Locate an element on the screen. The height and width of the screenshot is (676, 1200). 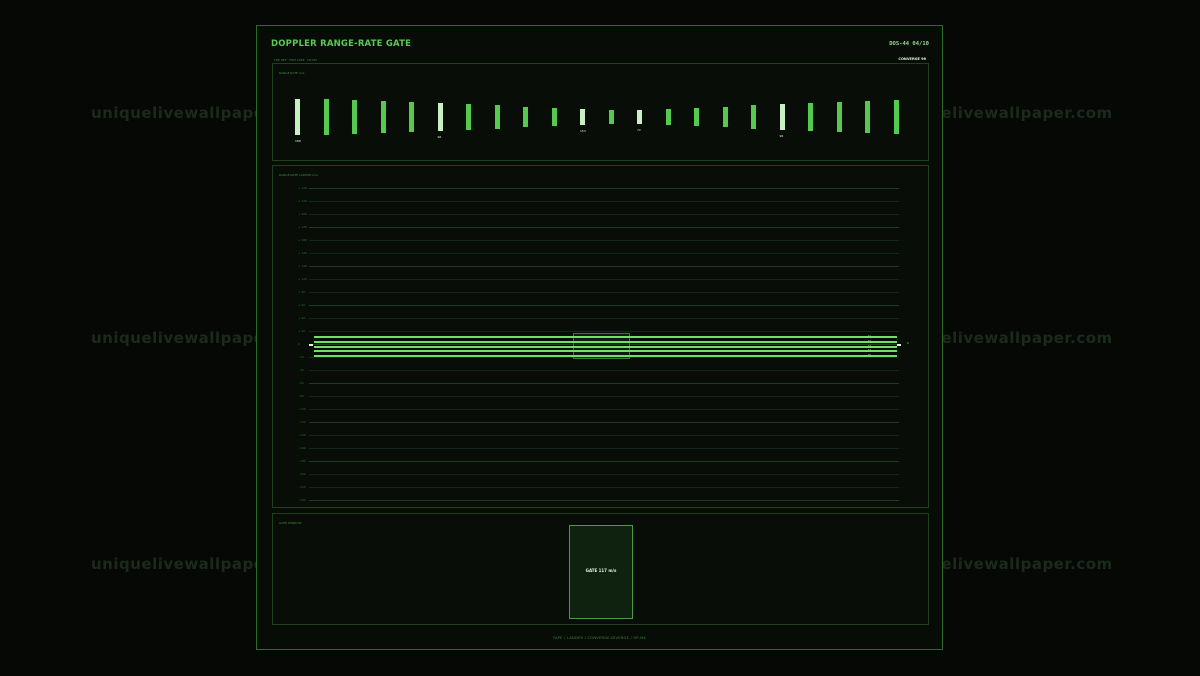
range-rate-bar-tag: 153 is located at coordinates (583, 131).